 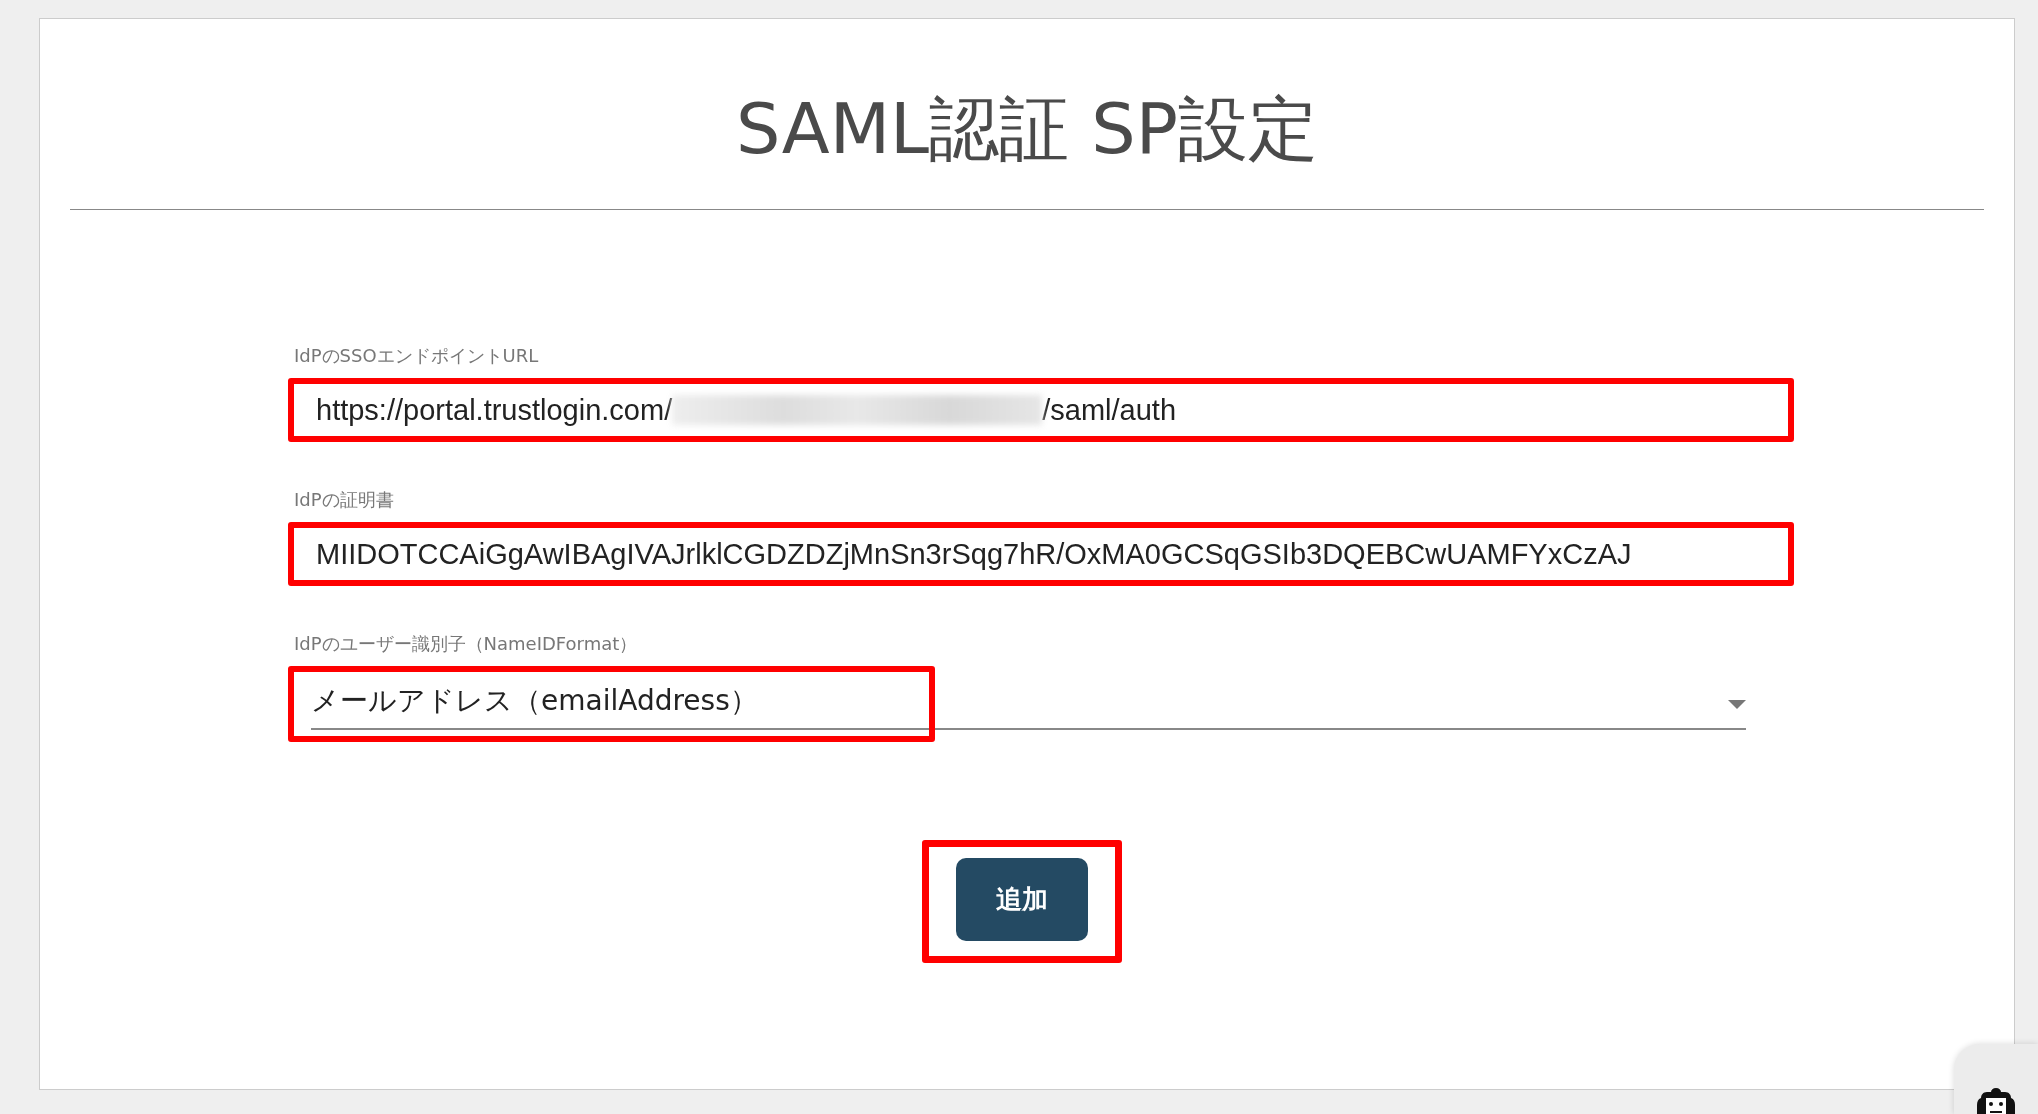 I want to click on dropdown-field: メールアドレス（emailAddress）, so click(x=611, y=704).